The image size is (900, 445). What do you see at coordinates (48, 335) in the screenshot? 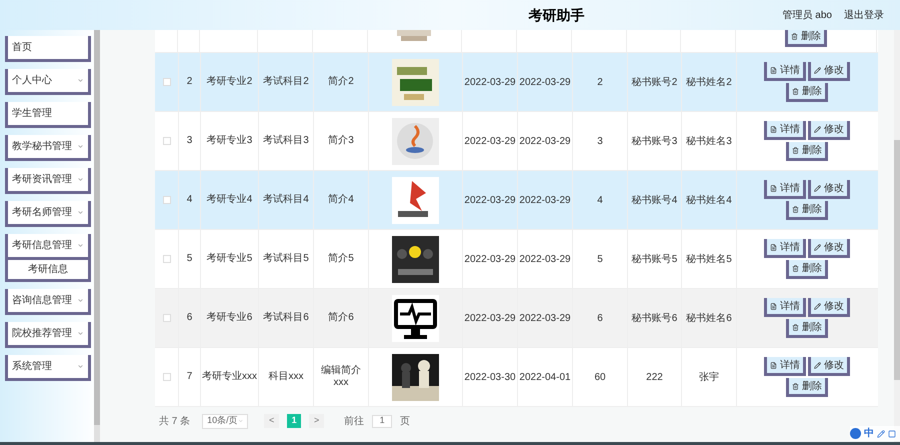
I see `menu-item: 院校推荐管理` at bounding box center [48, 335].